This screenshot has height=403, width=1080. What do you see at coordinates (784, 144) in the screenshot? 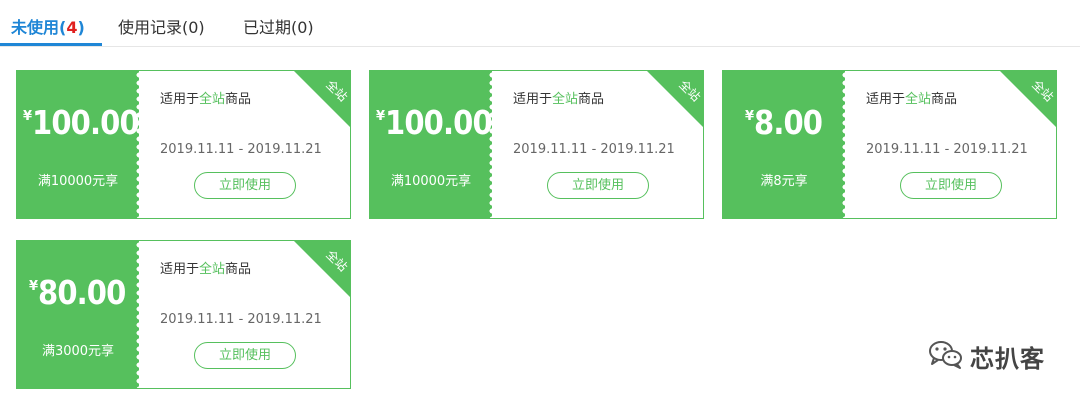
I see `coupon-value-panel: ¥8.00 满8元享` at bounding box center [784, 144].